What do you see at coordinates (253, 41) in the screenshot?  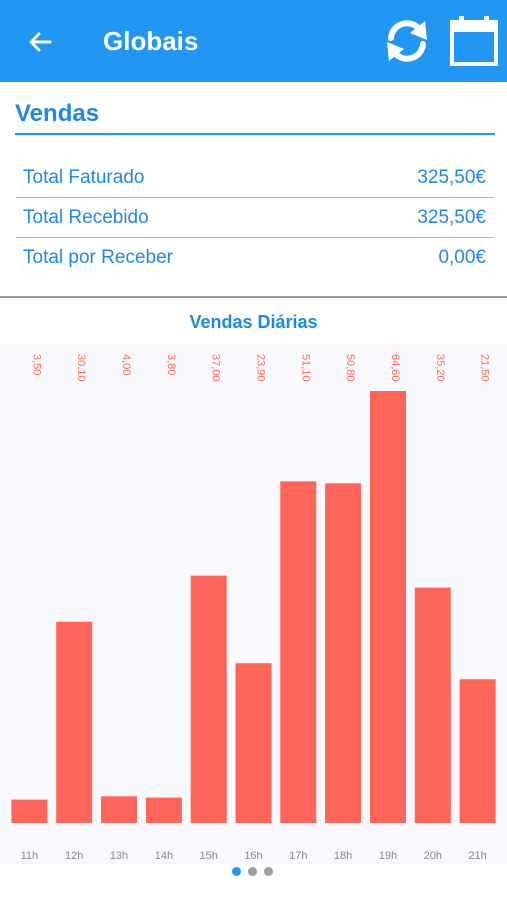 I see `app-bar: Globais` at bounding box center [253, 41].